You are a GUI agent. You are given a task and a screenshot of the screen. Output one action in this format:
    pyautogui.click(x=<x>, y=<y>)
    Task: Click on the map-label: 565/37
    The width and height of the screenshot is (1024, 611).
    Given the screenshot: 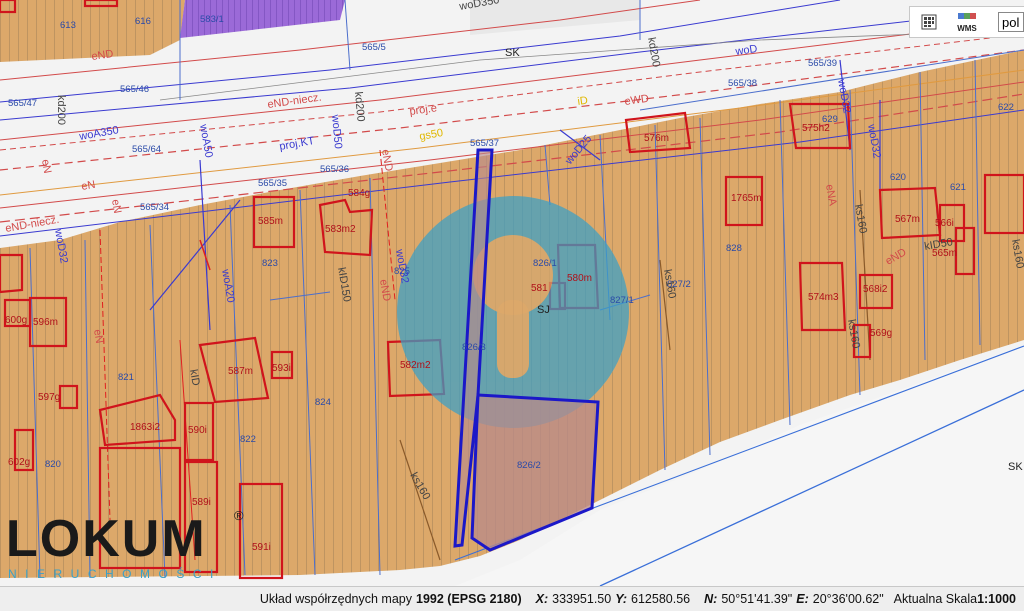 What is the action you would take?
    pyautogui.click(x=484, y=143)
    